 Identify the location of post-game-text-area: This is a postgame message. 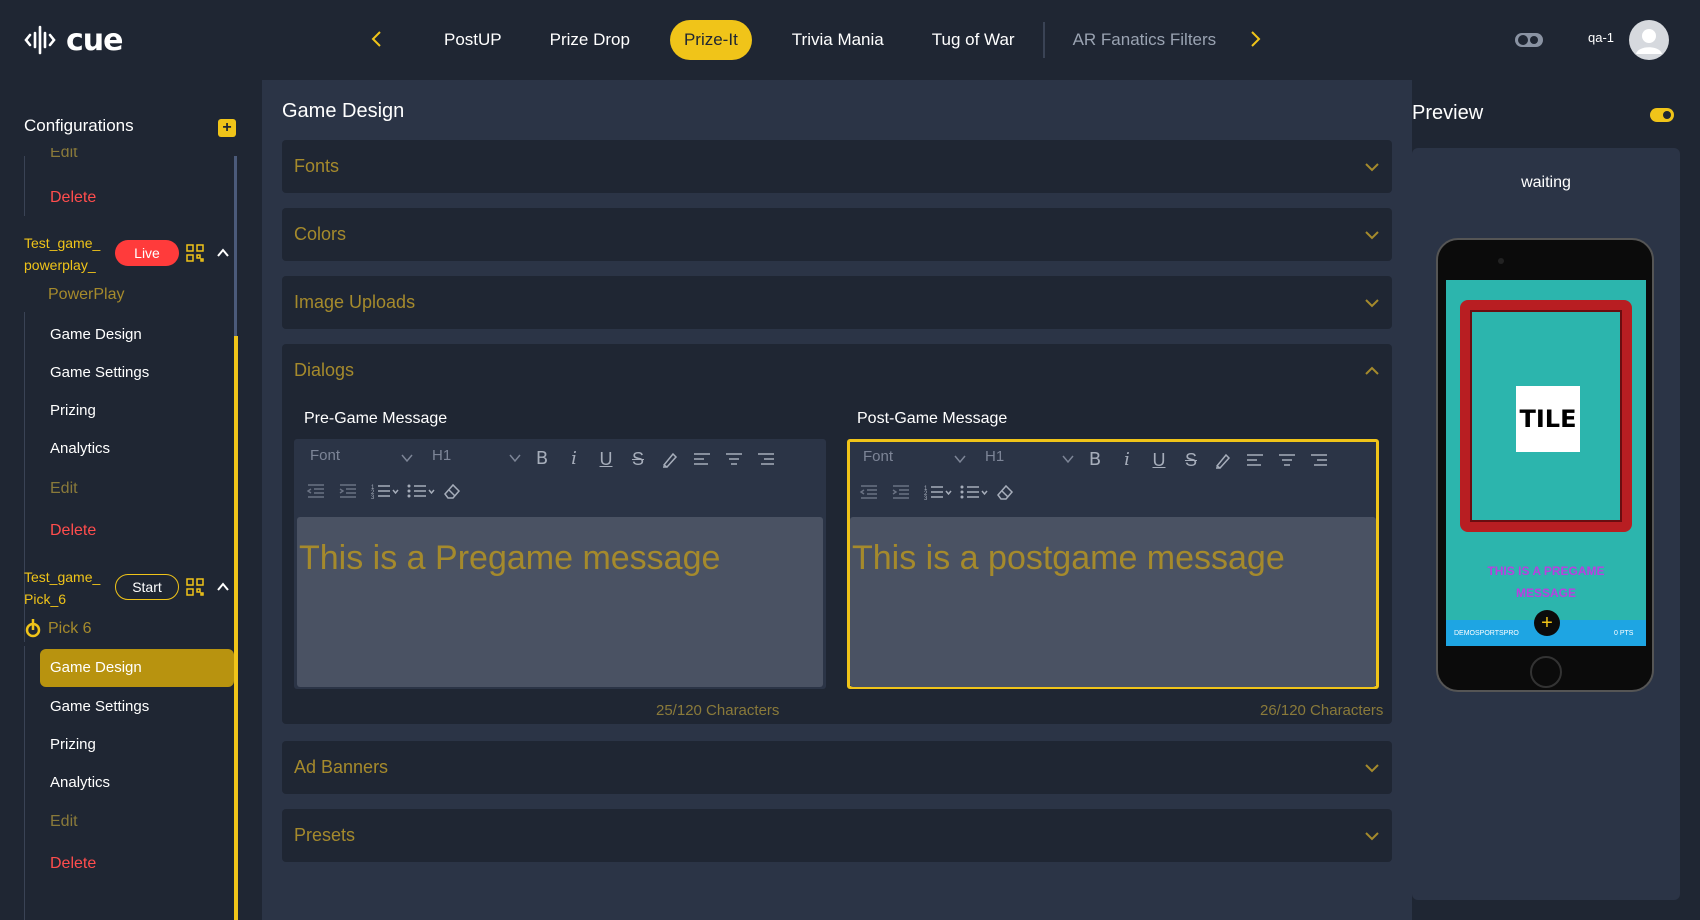
(1113, 602).